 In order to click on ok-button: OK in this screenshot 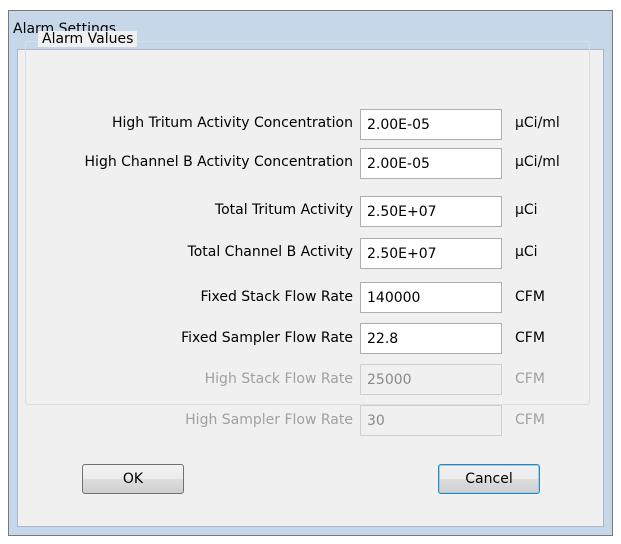, I will do `click(133, 479)`.